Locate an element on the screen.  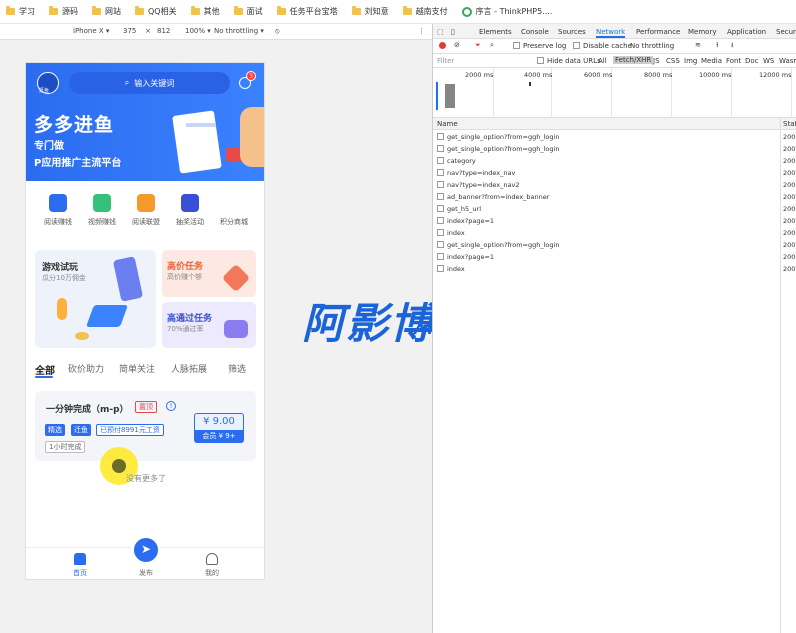
preserve-log-checkbox is located at coordinates (516, 45).